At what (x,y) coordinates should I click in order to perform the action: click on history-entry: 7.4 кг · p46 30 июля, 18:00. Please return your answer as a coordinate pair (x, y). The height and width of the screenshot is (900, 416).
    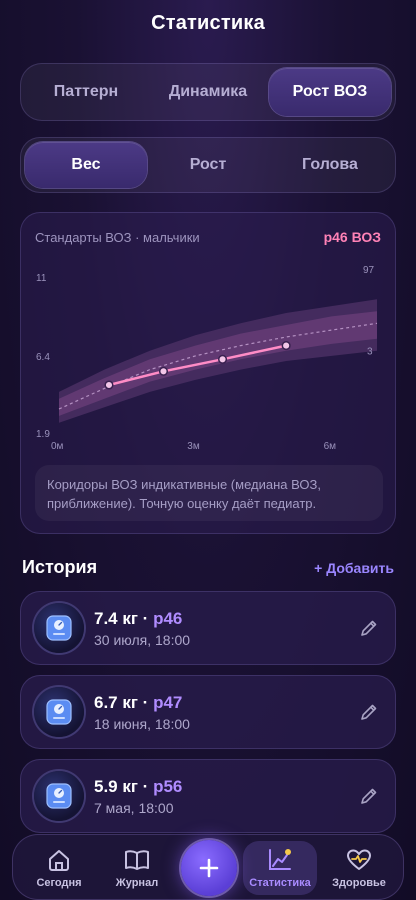
    Looking at the image, I should click on (208, 628).